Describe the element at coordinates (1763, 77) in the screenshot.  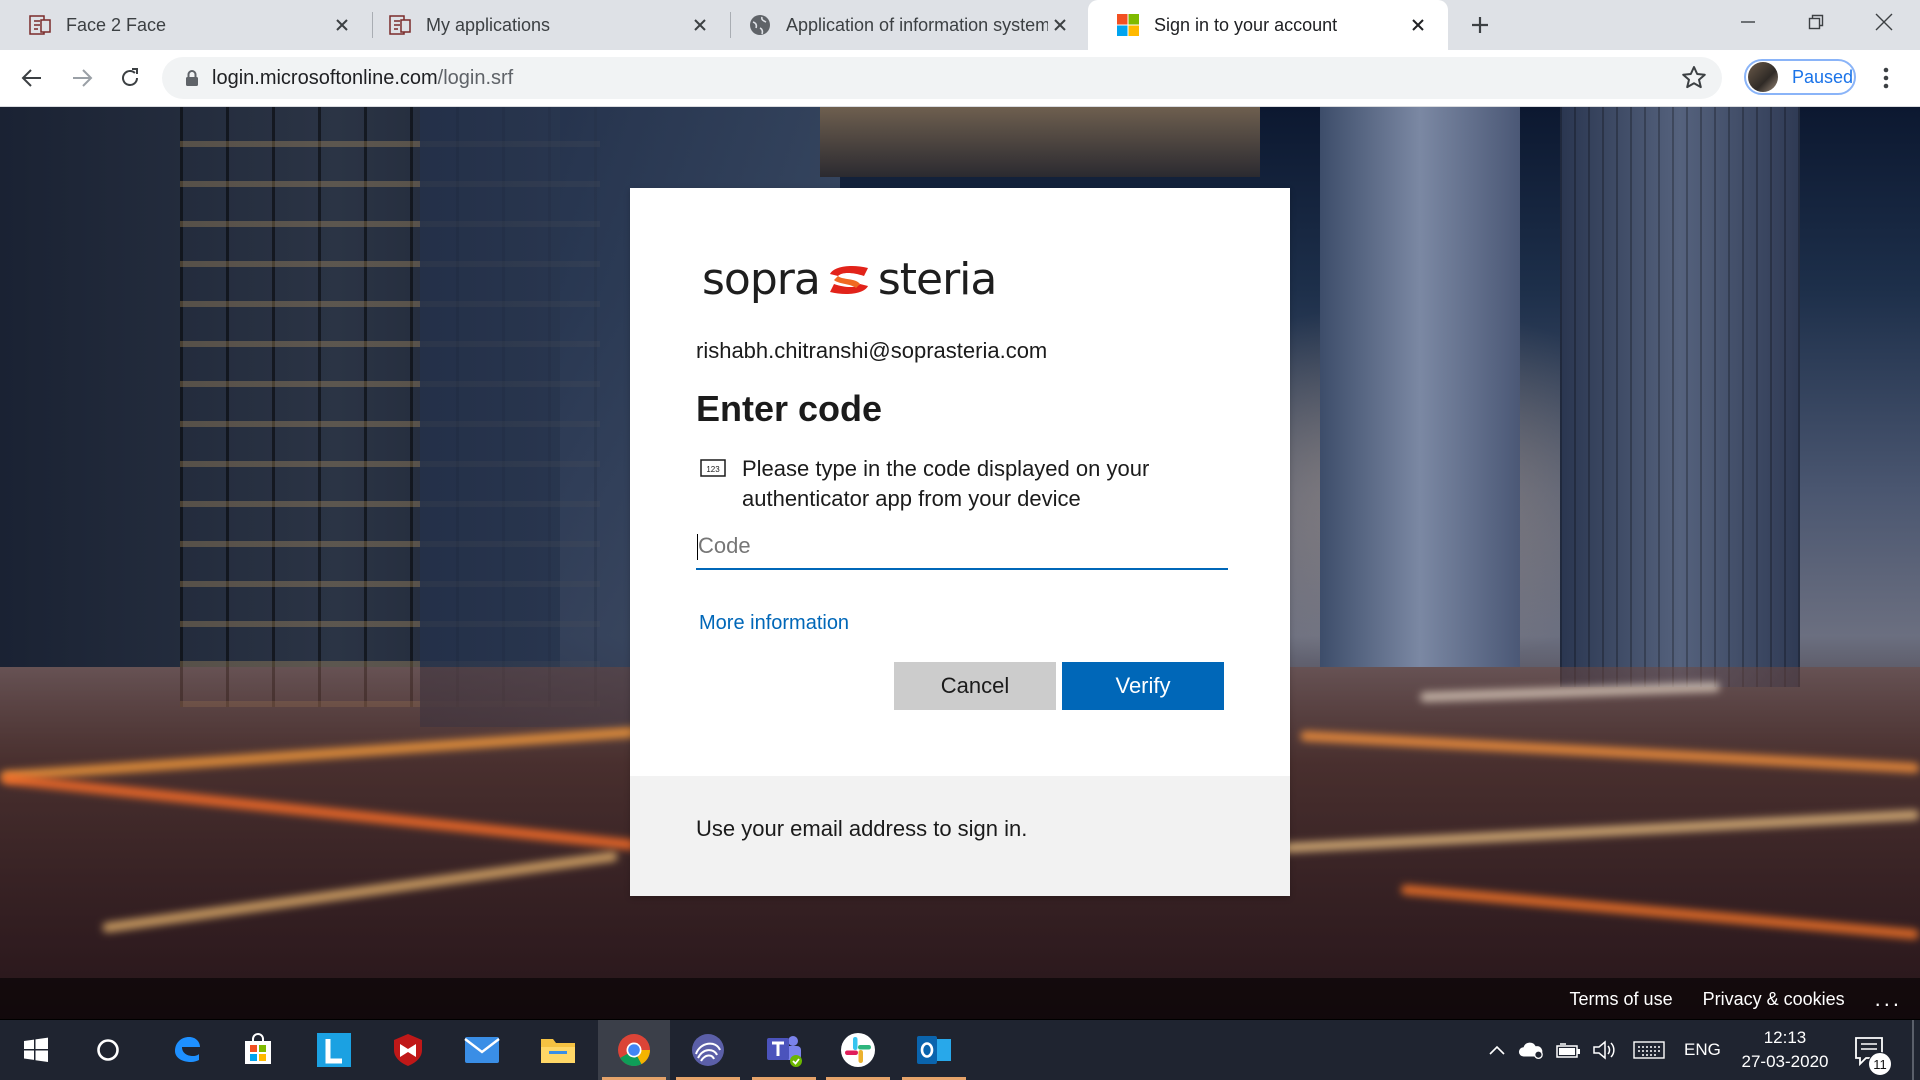
I see `avatar` at that location.